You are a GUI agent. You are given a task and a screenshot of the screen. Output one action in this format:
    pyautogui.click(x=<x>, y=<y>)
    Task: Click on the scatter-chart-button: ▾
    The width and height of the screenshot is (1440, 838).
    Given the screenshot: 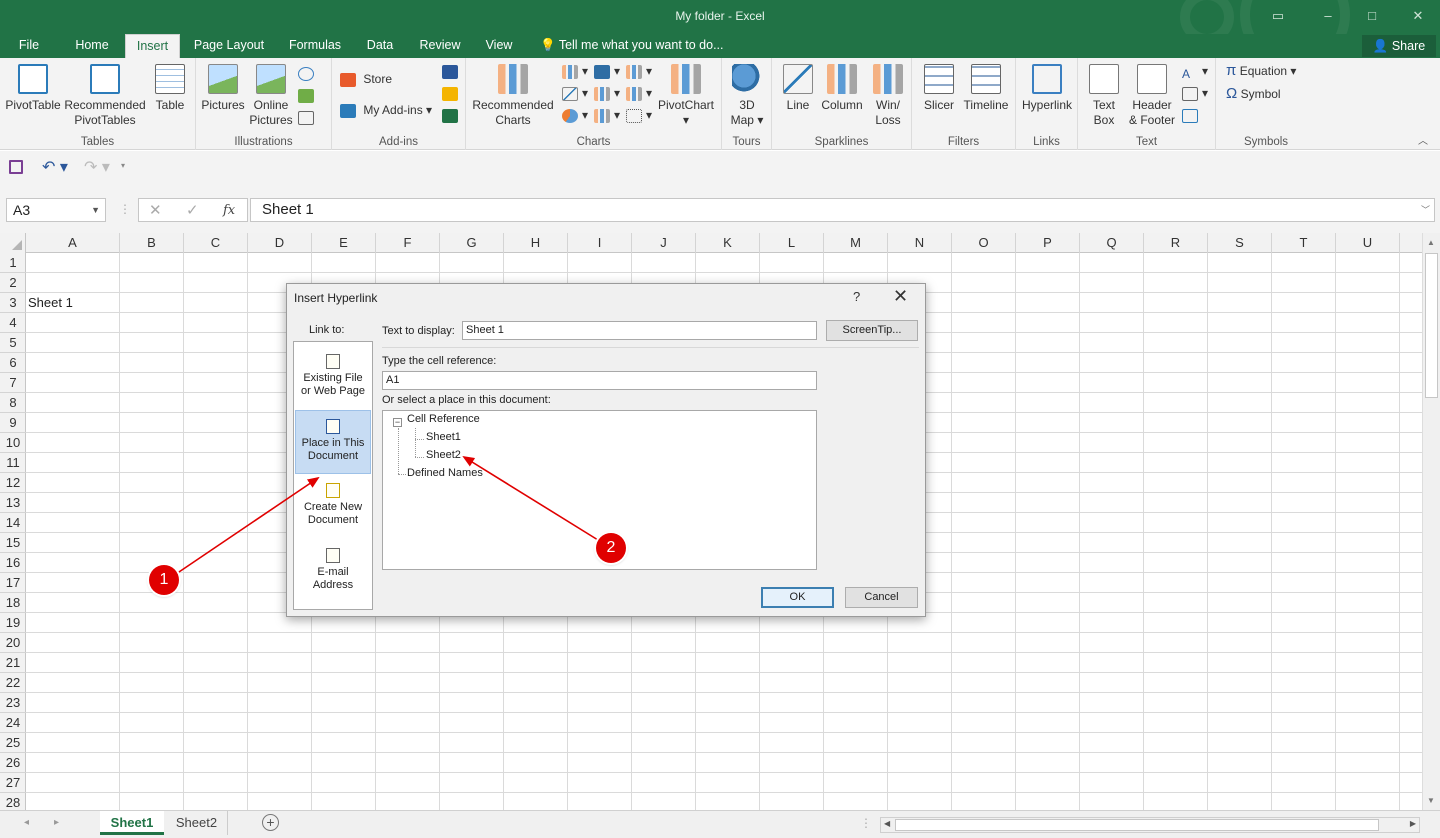 What is the action you would take?
    pyautogui.click(x=639, y=115)
    